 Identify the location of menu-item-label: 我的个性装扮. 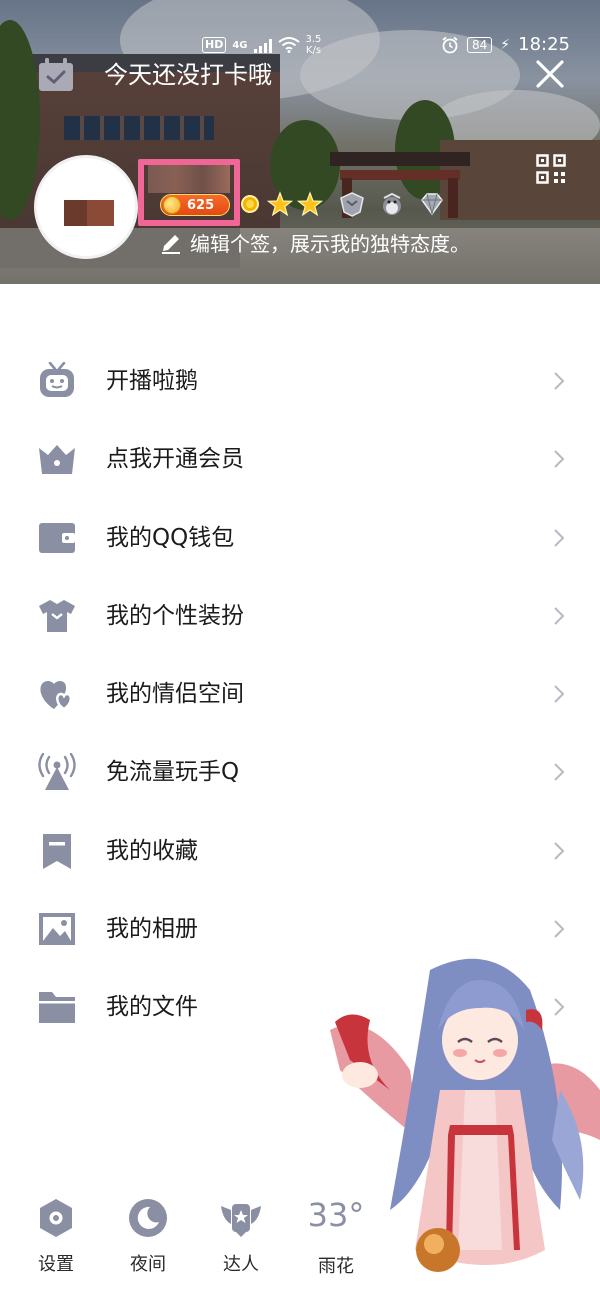
(175, 615).